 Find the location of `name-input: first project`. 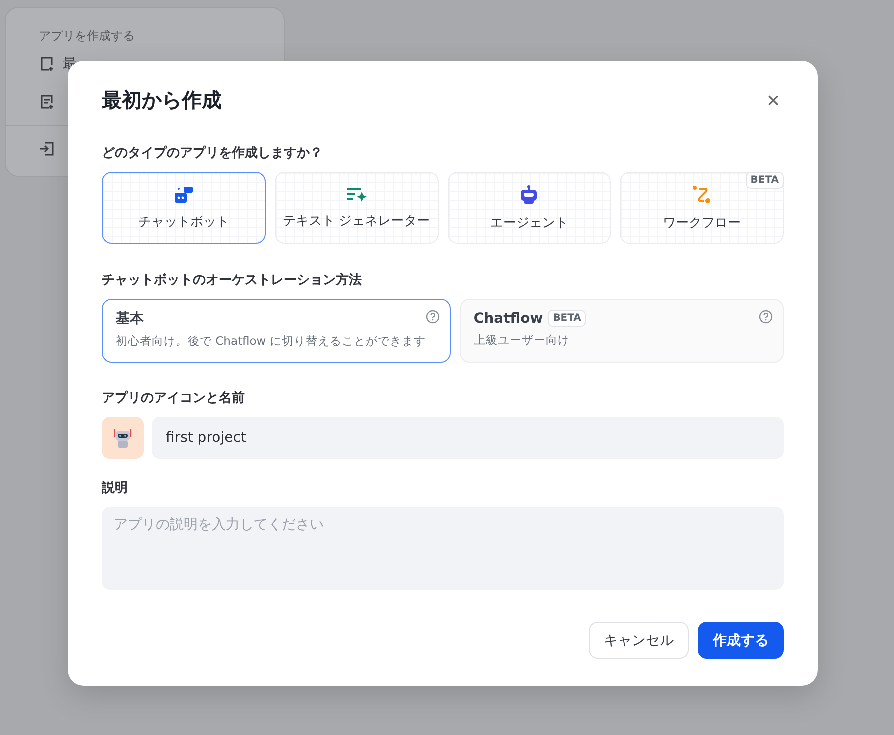

name-input: first project is located at coordinates (468, 438).